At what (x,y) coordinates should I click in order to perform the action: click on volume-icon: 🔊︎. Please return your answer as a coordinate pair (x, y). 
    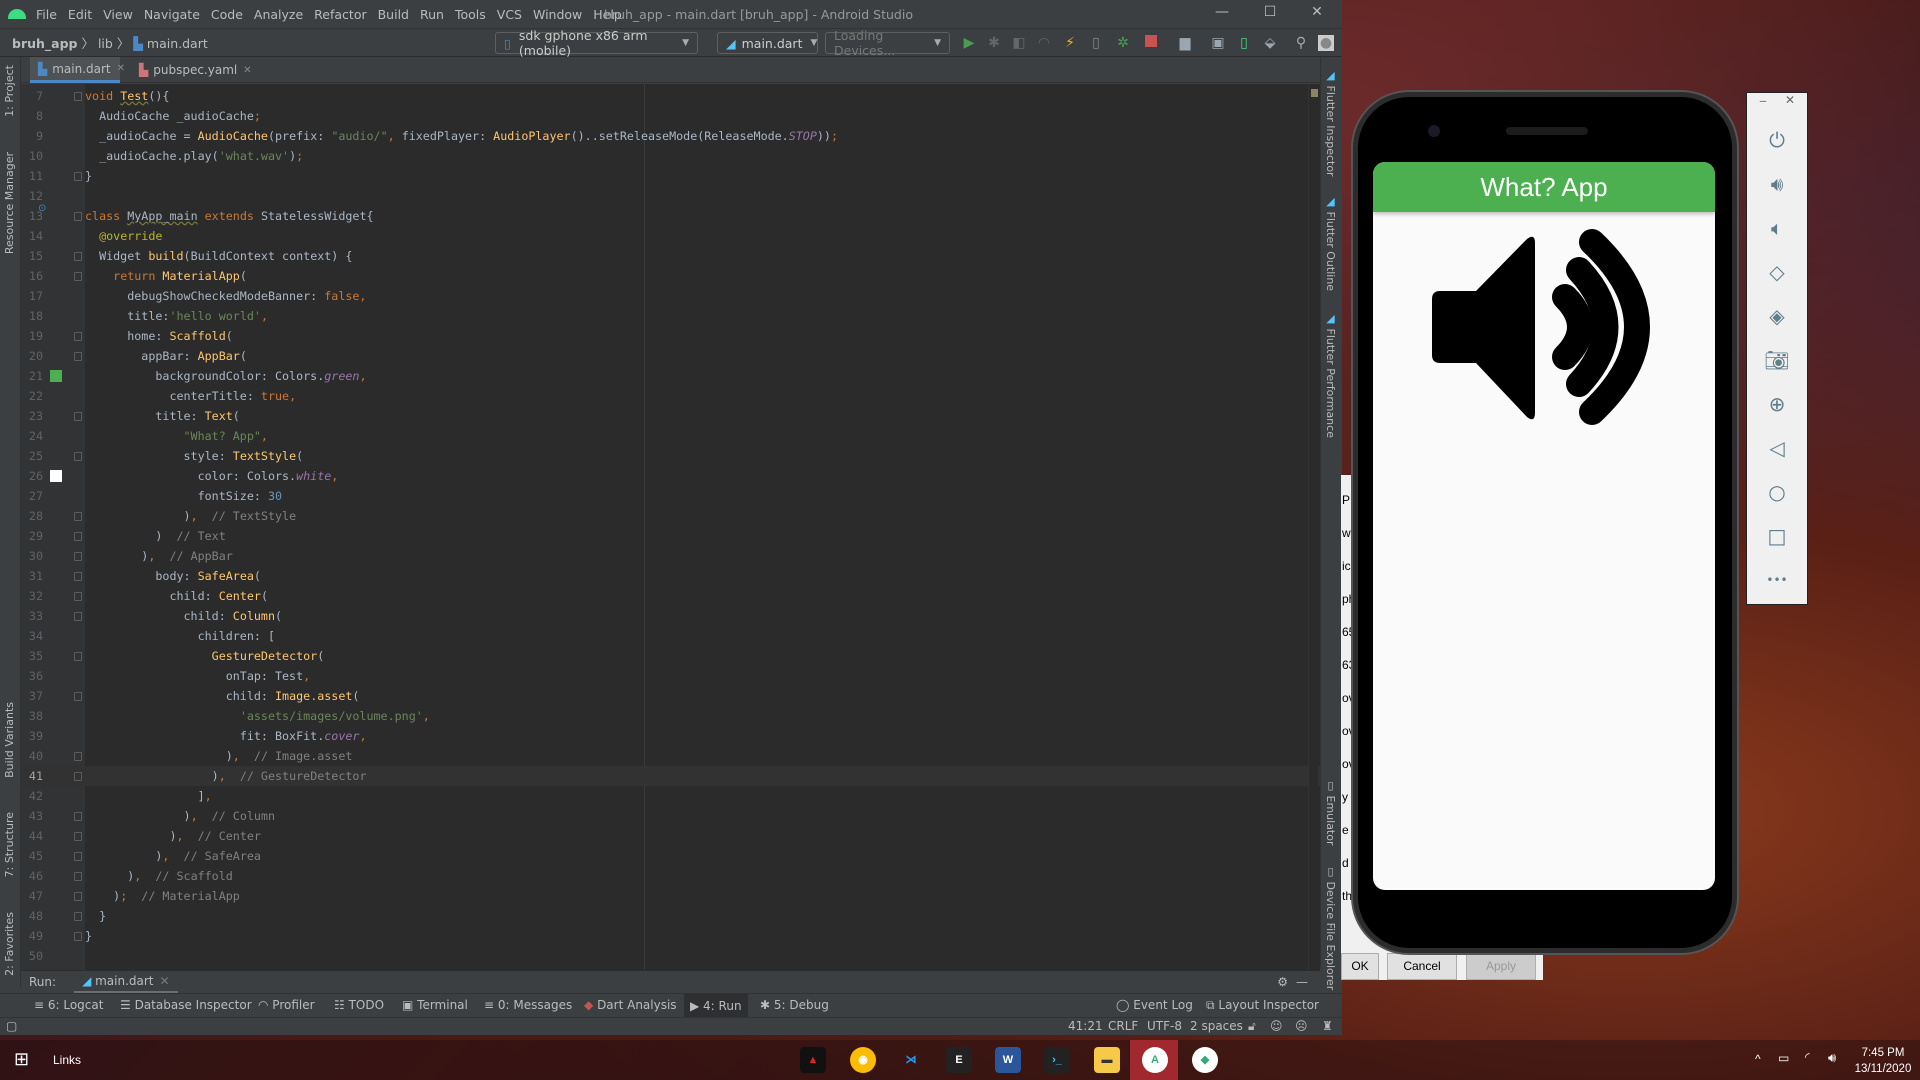
    Looking at the image, I should click on (1832, 1058).